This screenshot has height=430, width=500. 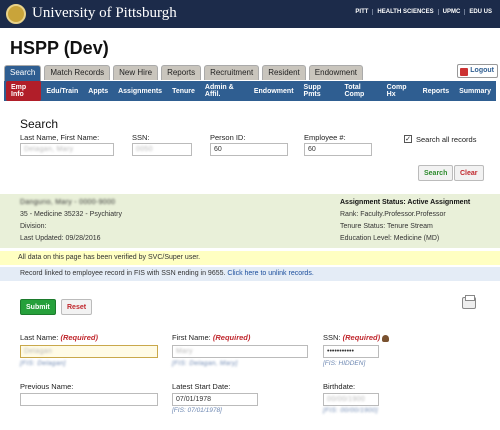 What do you see at coordinates (332, 337) in the screenshot?
I see `ssn-label-text: SSN:` at bounding box center [332, 337].